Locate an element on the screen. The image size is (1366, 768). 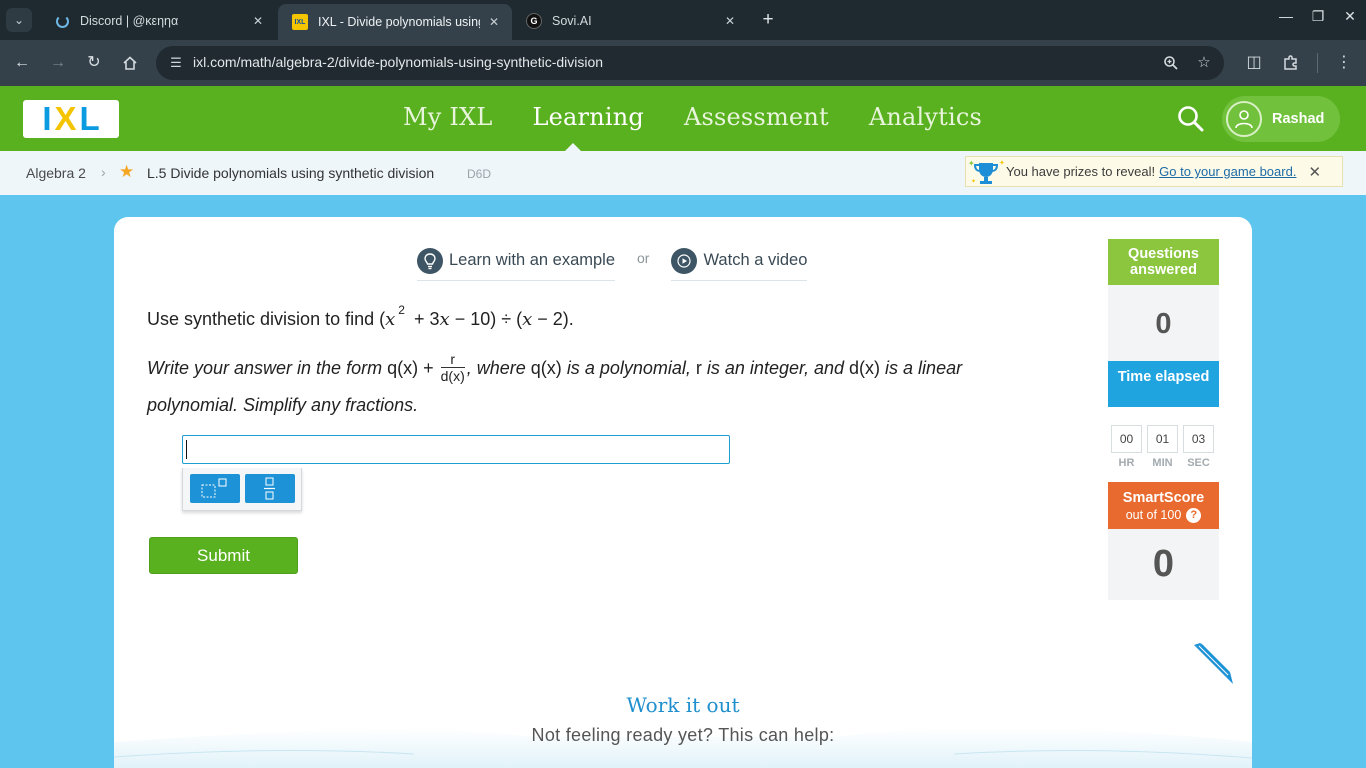
text-caret is located at coordinates (186, 449).